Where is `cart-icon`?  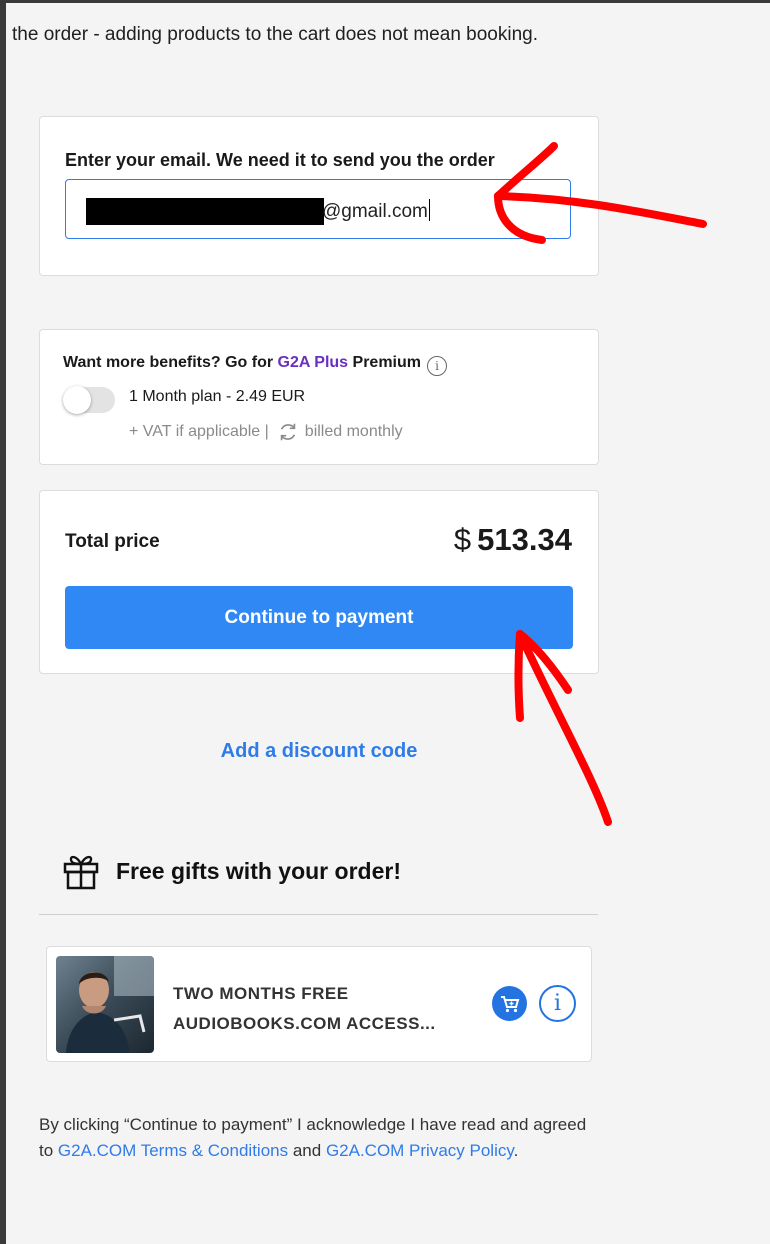 cart-icon is located at coordinates (510, 1004).